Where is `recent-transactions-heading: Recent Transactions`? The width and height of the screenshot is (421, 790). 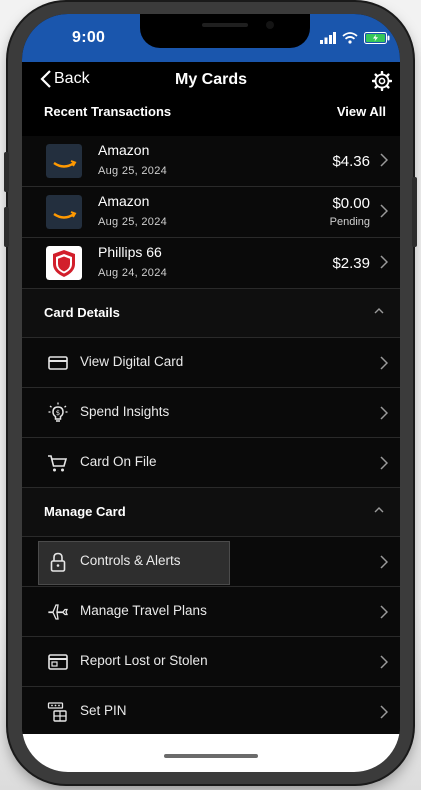 recent-transactions-heading: Recent Transactions is located at coordinates (108, 111).